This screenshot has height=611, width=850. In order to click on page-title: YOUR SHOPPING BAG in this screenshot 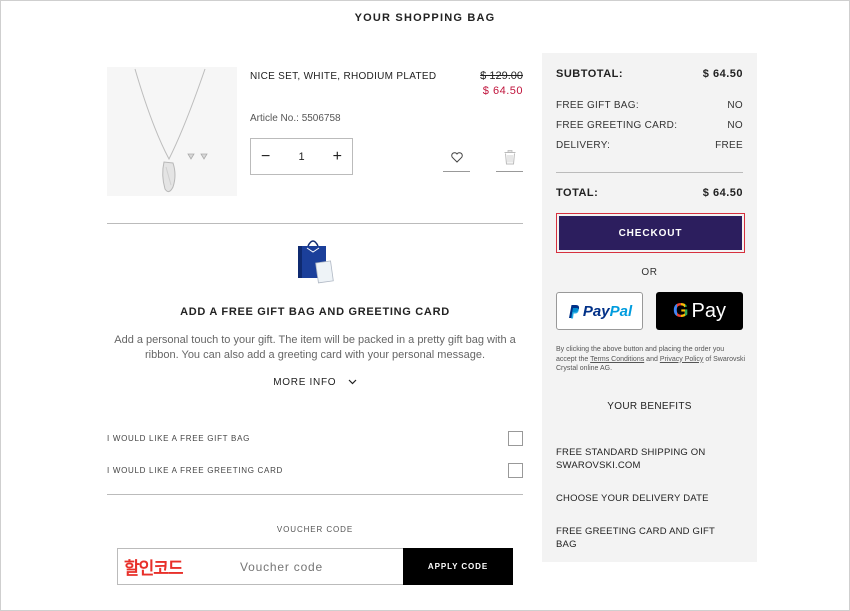, I will do `click(425, 18)`.